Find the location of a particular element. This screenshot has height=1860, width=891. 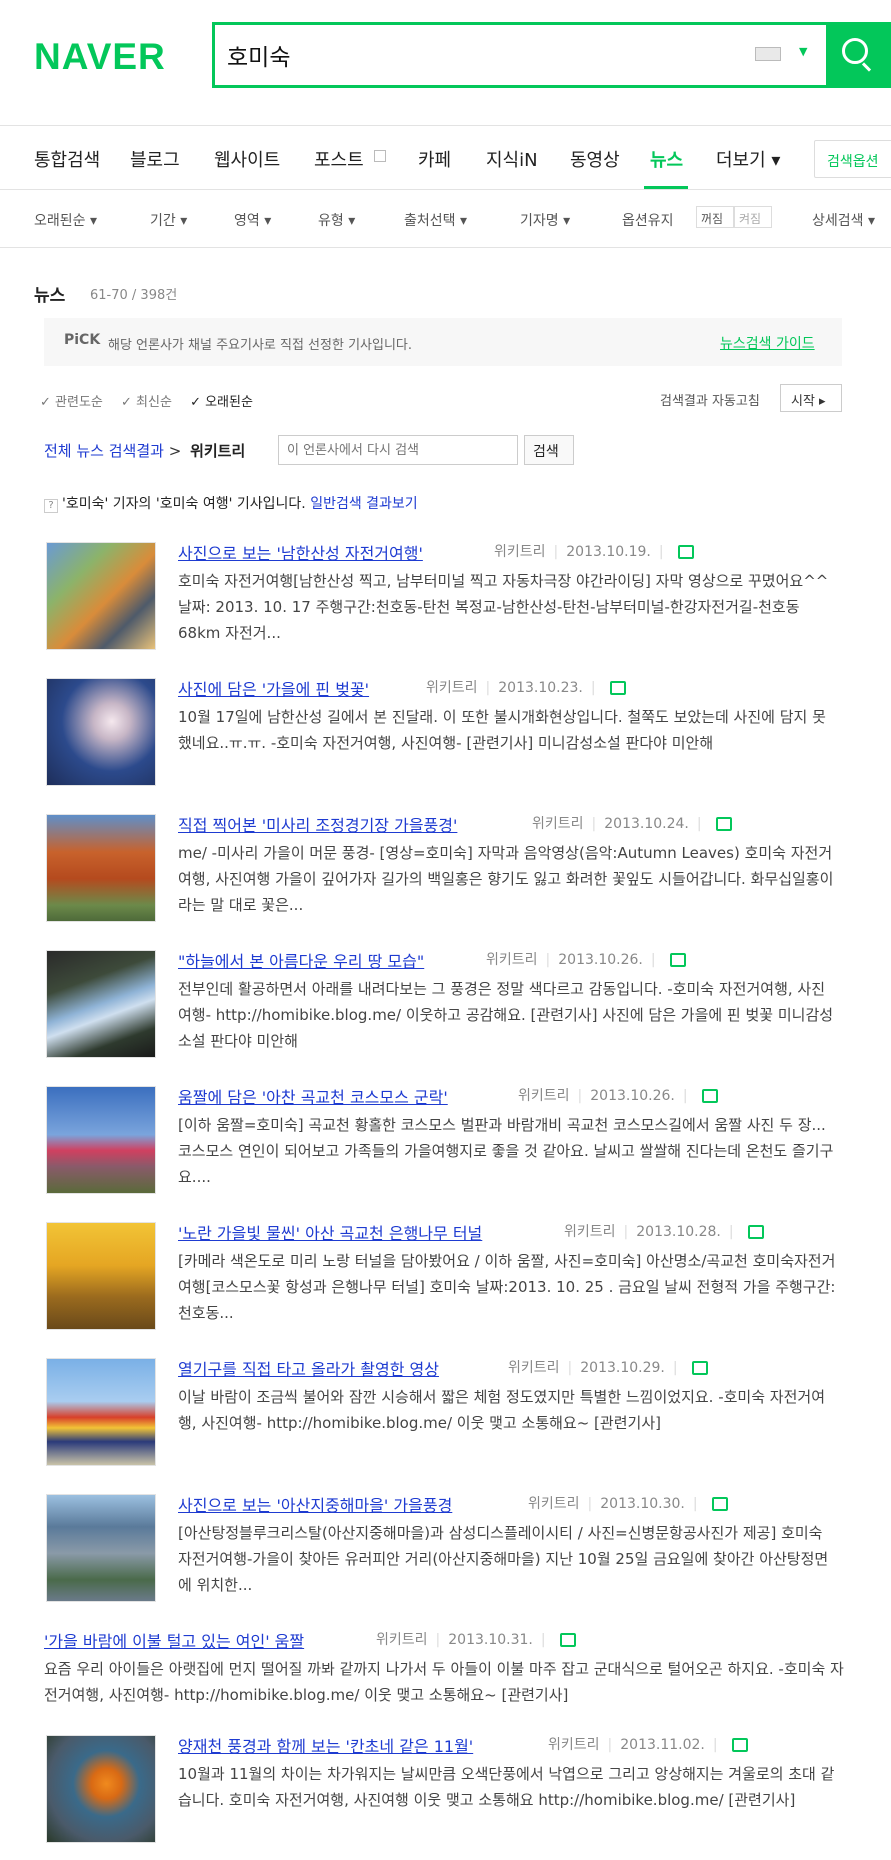

filter-detail: 상세검색 ▾ is located at coordinates (843, 220).